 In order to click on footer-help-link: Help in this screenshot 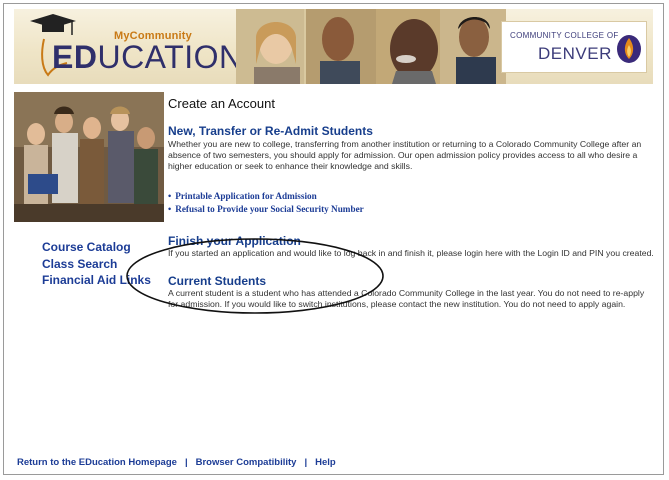, I will do `click(325, 462)`.